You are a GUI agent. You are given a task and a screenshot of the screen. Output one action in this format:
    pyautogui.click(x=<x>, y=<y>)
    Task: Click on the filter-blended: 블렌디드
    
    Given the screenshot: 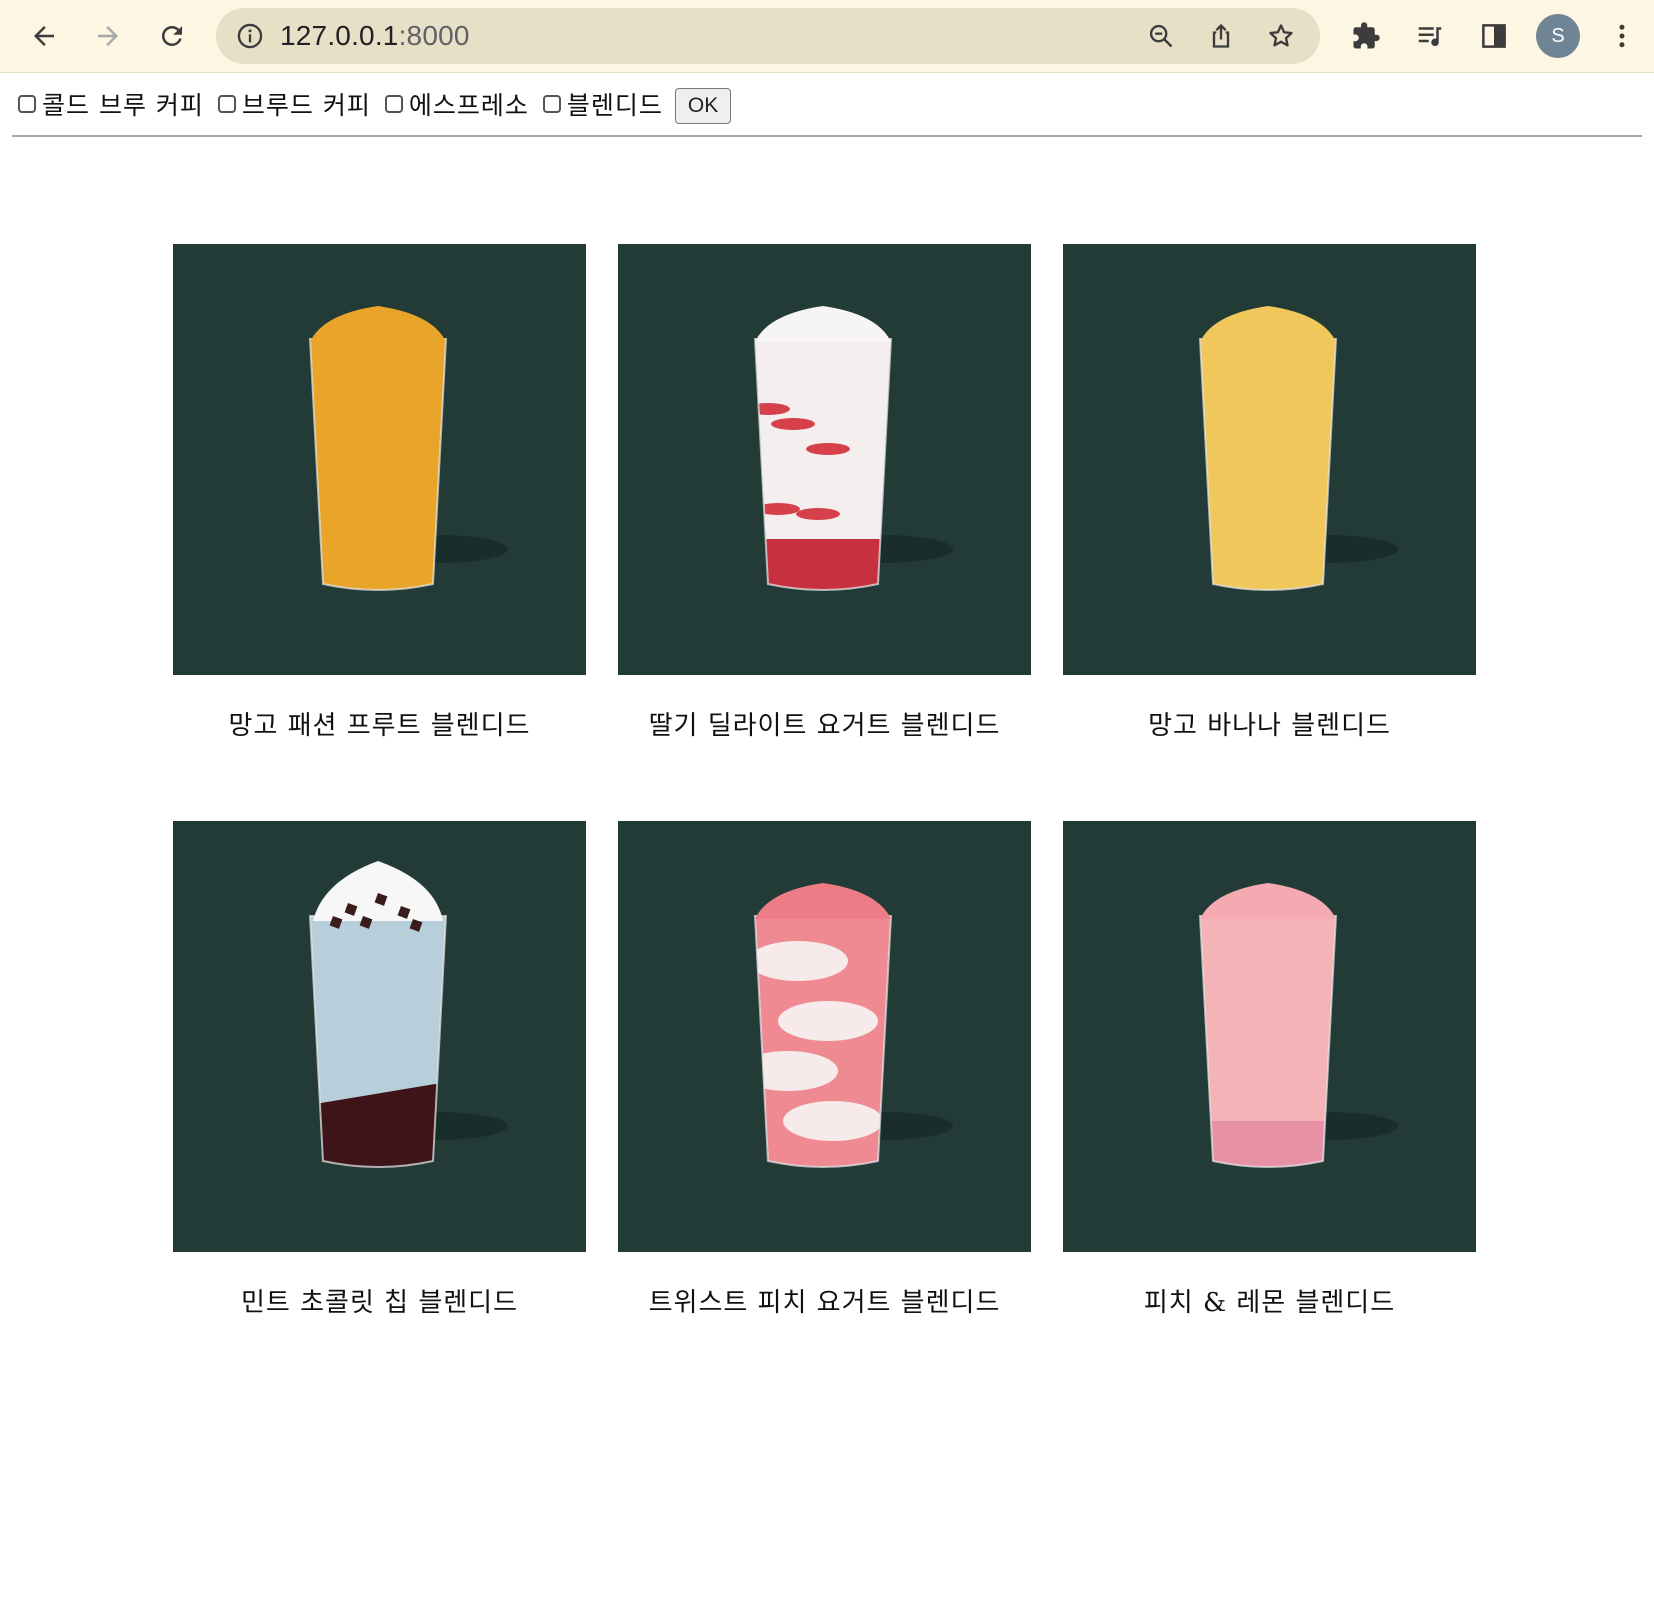 What is the action you would take?
    pyautogui.click(x=602, y=104)
    